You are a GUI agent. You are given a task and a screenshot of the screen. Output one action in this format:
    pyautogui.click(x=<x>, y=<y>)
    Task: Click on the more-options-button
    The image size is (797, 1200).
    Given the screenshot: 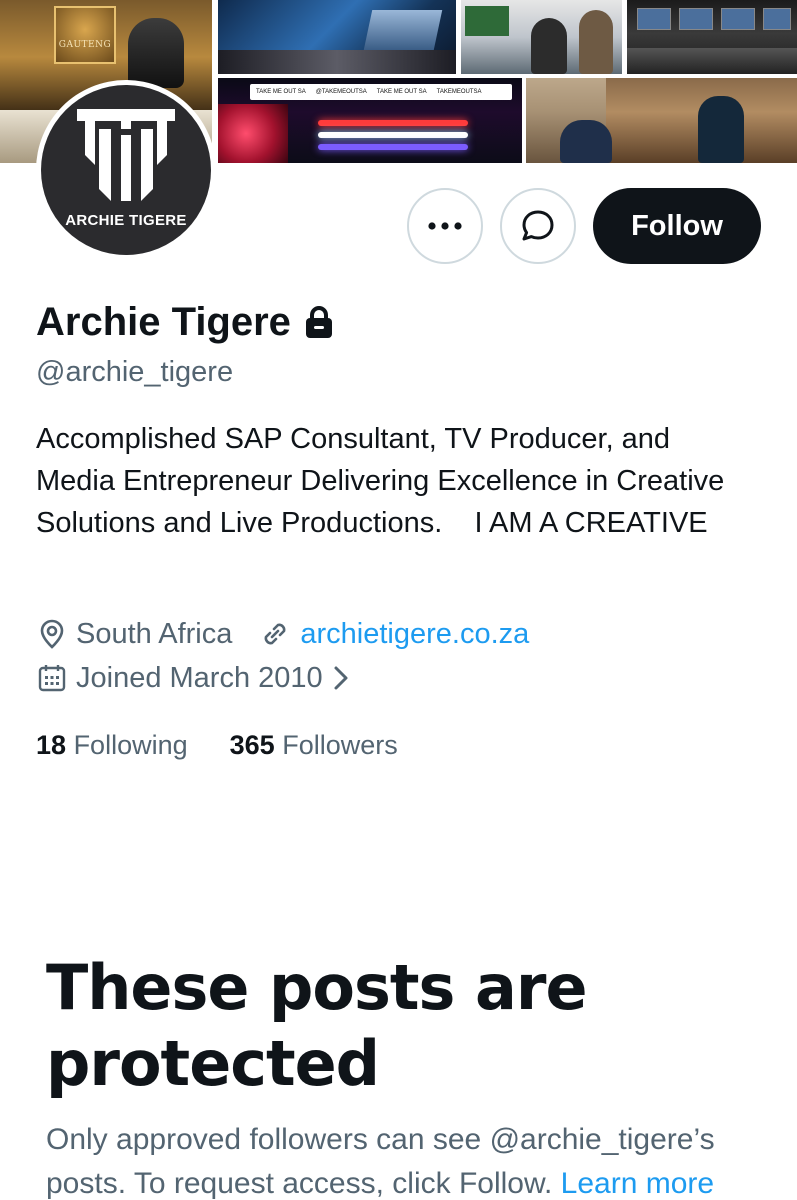 What is the action you would take?
    pyautogui.click(x=445, y=226)
    